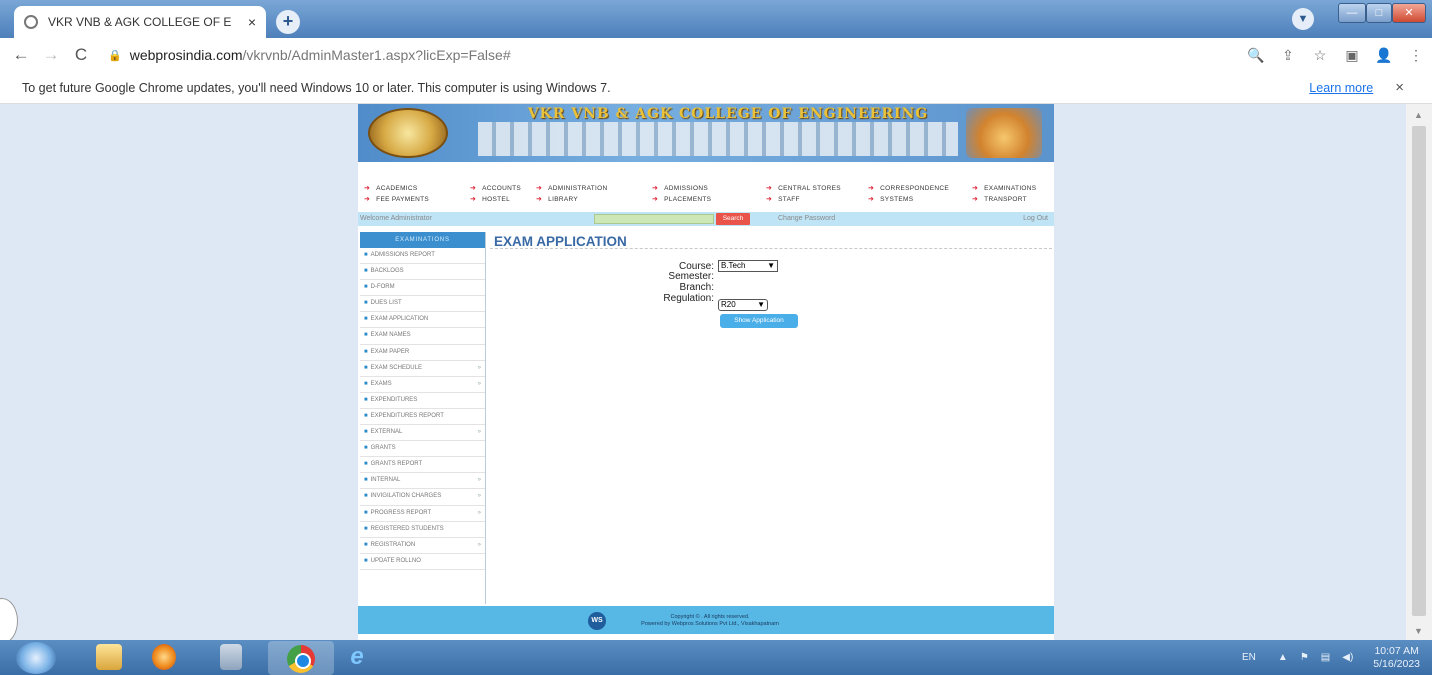  Describe the element at coordinates (21, 55) in the screenshot. I see `back-icon: ←` at that location.